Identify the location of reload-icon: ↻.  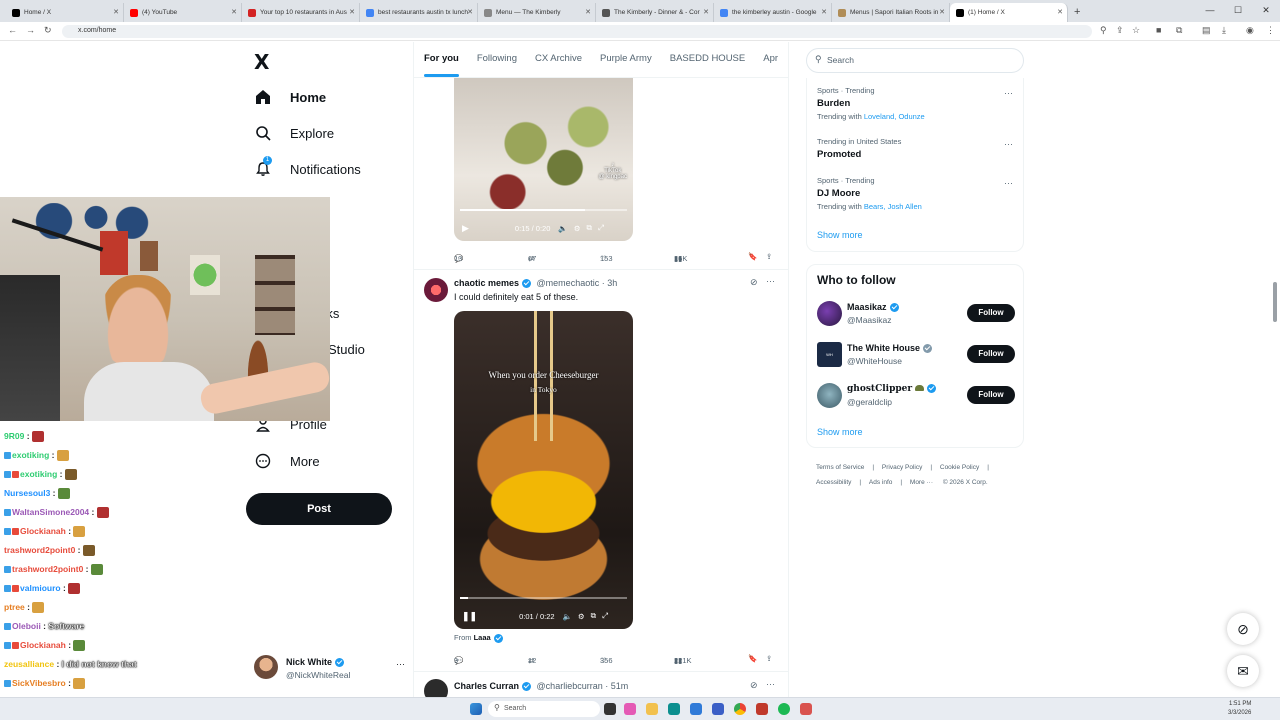
(48, 30).